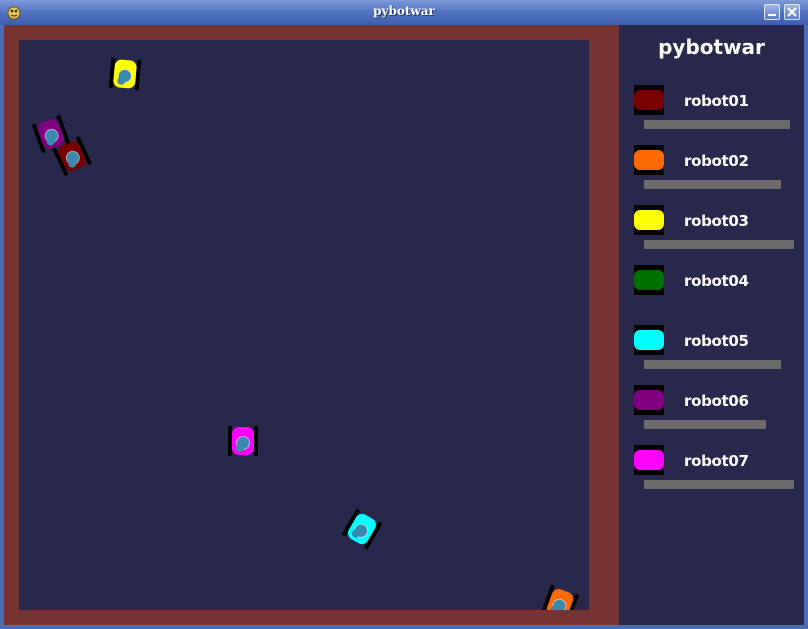  What do you see at coordinates (711, 475) in the screenshot?
I see `robot-entry: robot07` at bounding box center [711, 475].